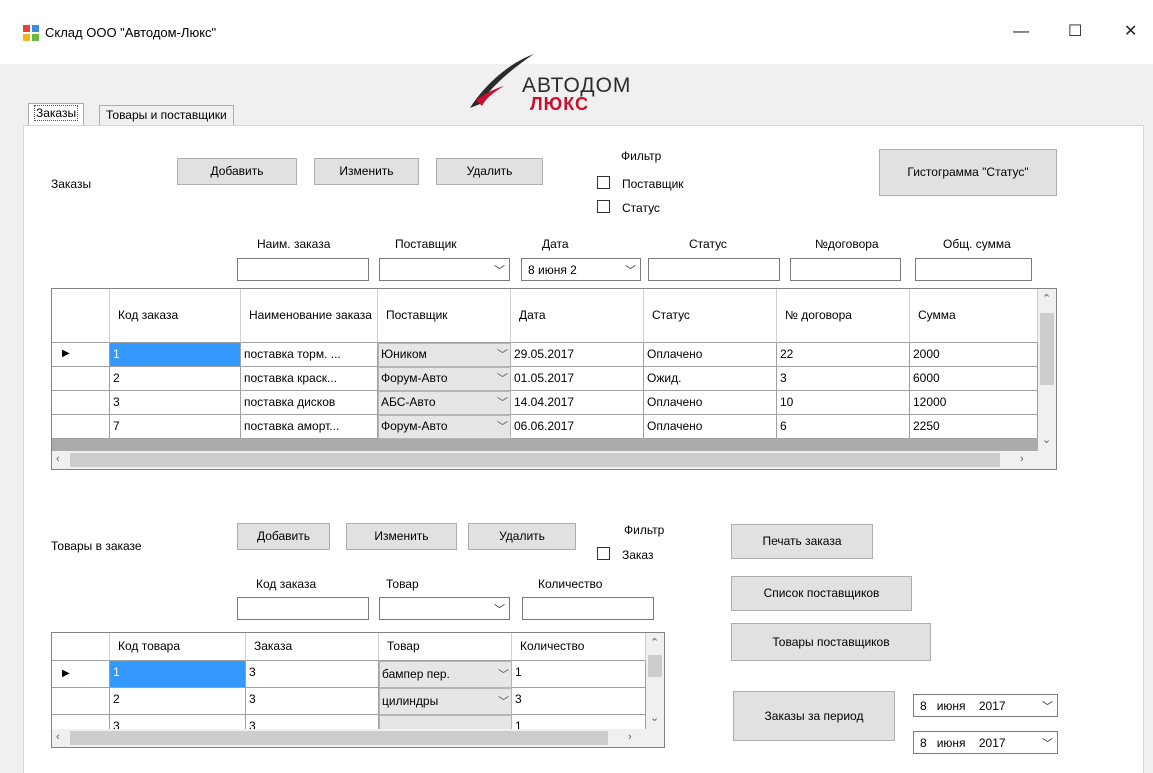  What do you see at coordinates (802, 541) in the screenshot?
I see `print-order-button: Печать заказа` at bounding box center [802, 541].